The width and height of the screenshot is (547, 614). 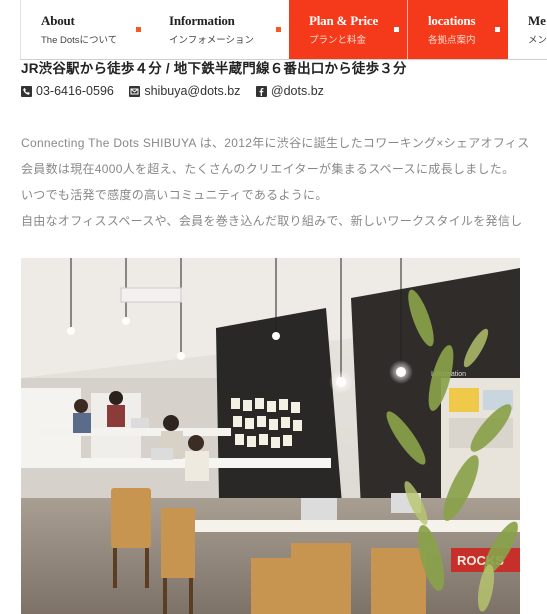 I want to click on email-contact: shibuya@dots.bz, so click(x=184, y=91).